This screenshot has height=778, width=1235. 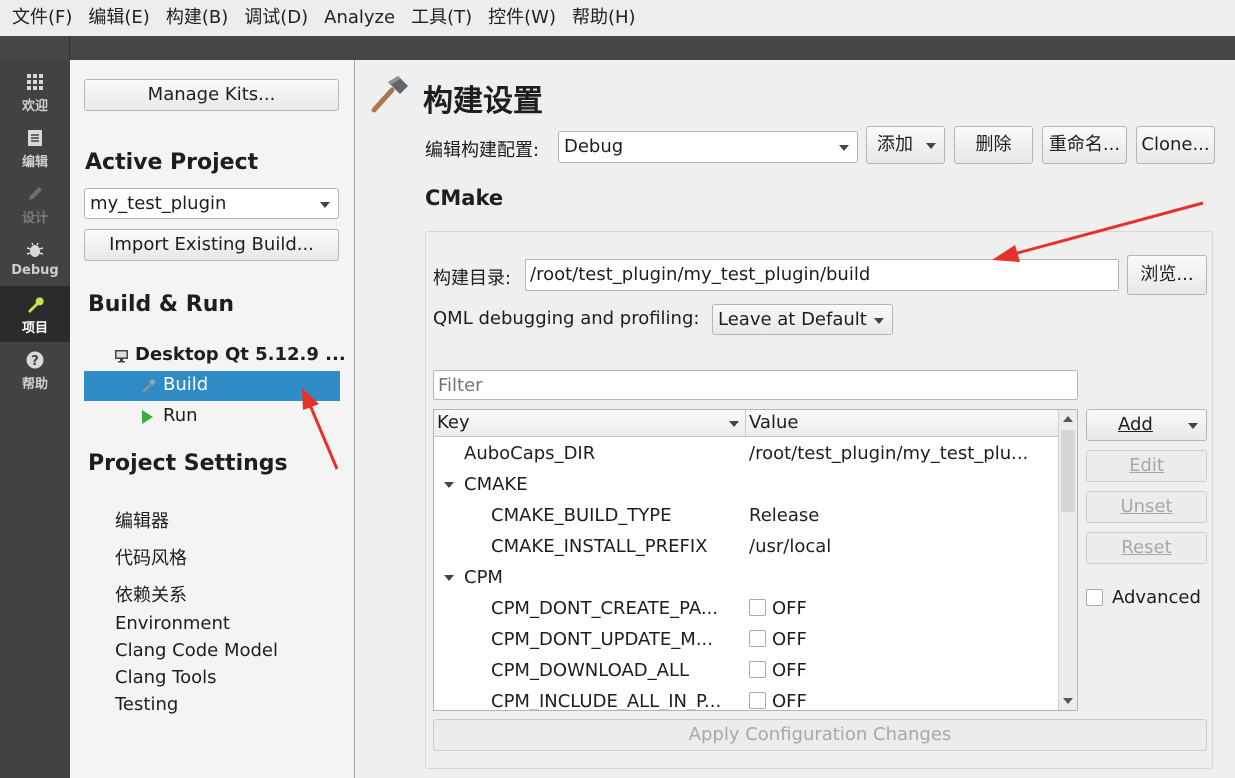 I want to click on table-cell-value-text: /usr/local, so click(x=790, y=546).